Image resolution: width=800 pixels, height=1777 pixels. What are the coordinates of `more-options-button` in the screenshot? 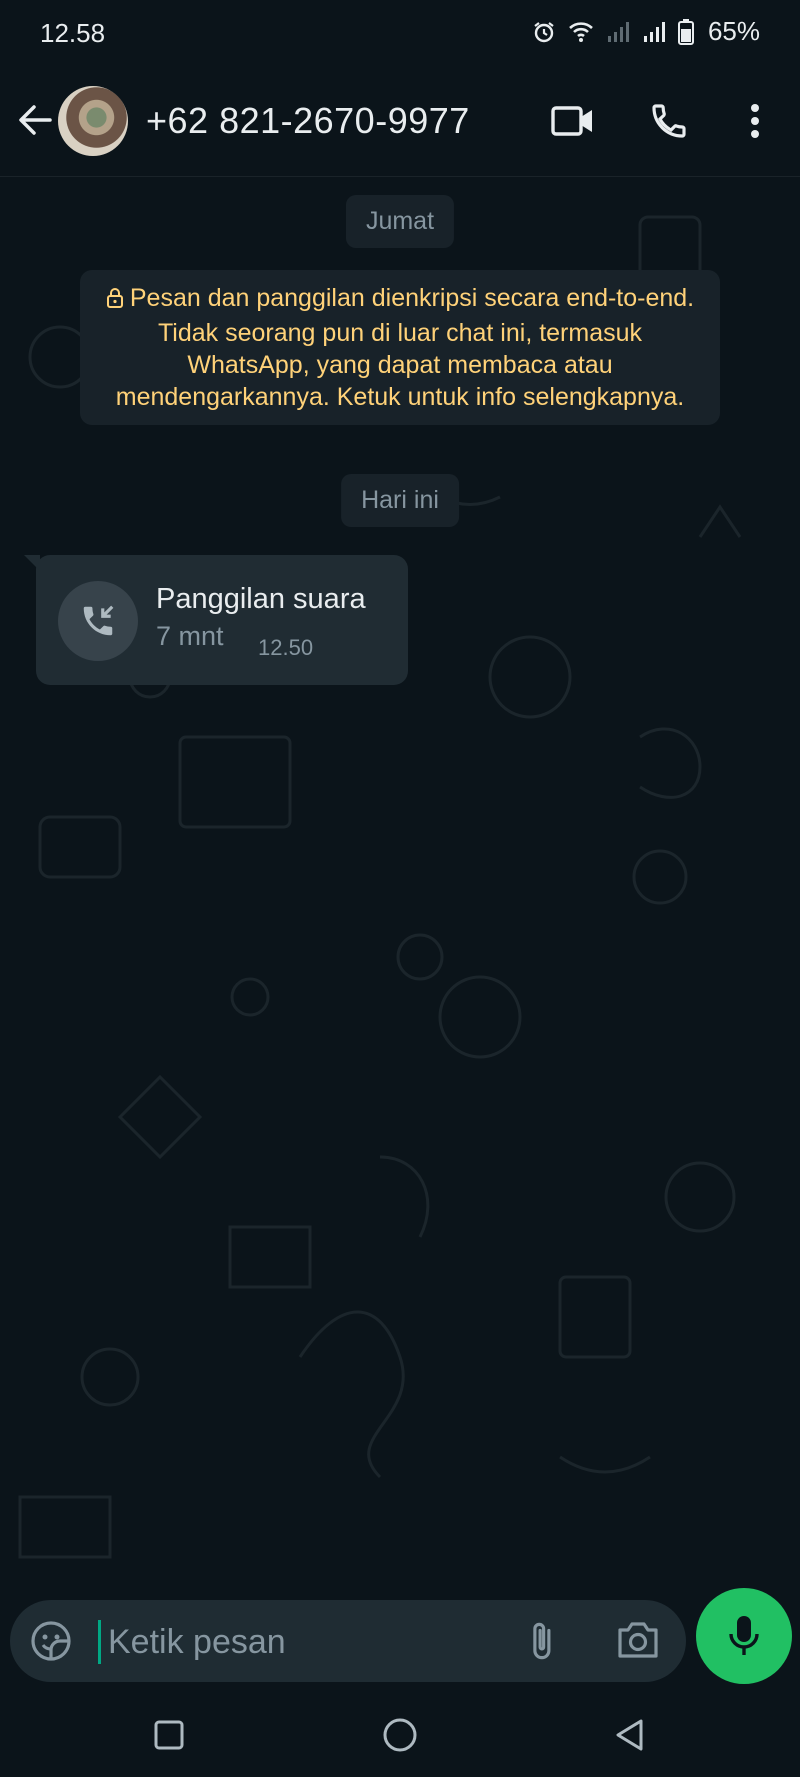 It's located at (755, 121).